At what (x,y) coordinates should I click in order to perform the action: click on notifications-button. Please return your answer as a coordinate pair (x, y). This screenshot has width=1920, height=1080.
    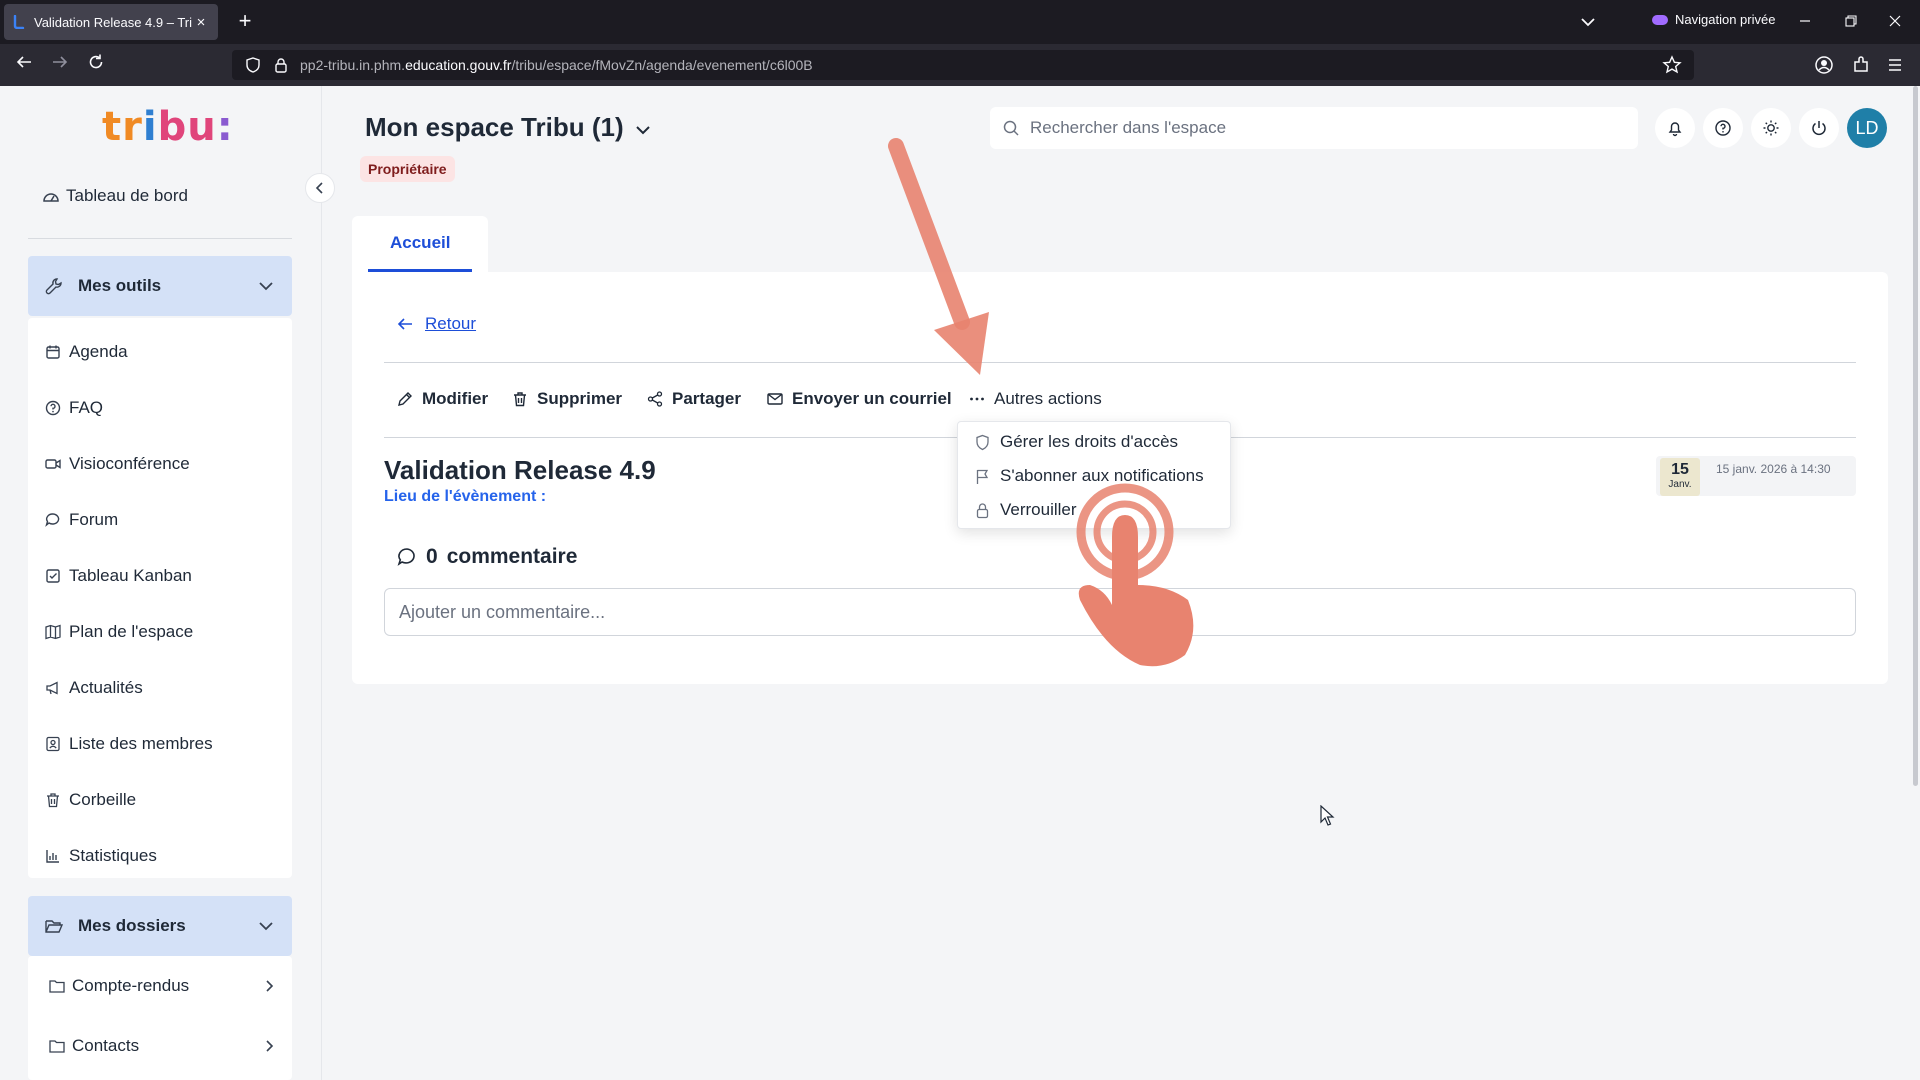
    Looking at the image, I should click on (1675, 128).